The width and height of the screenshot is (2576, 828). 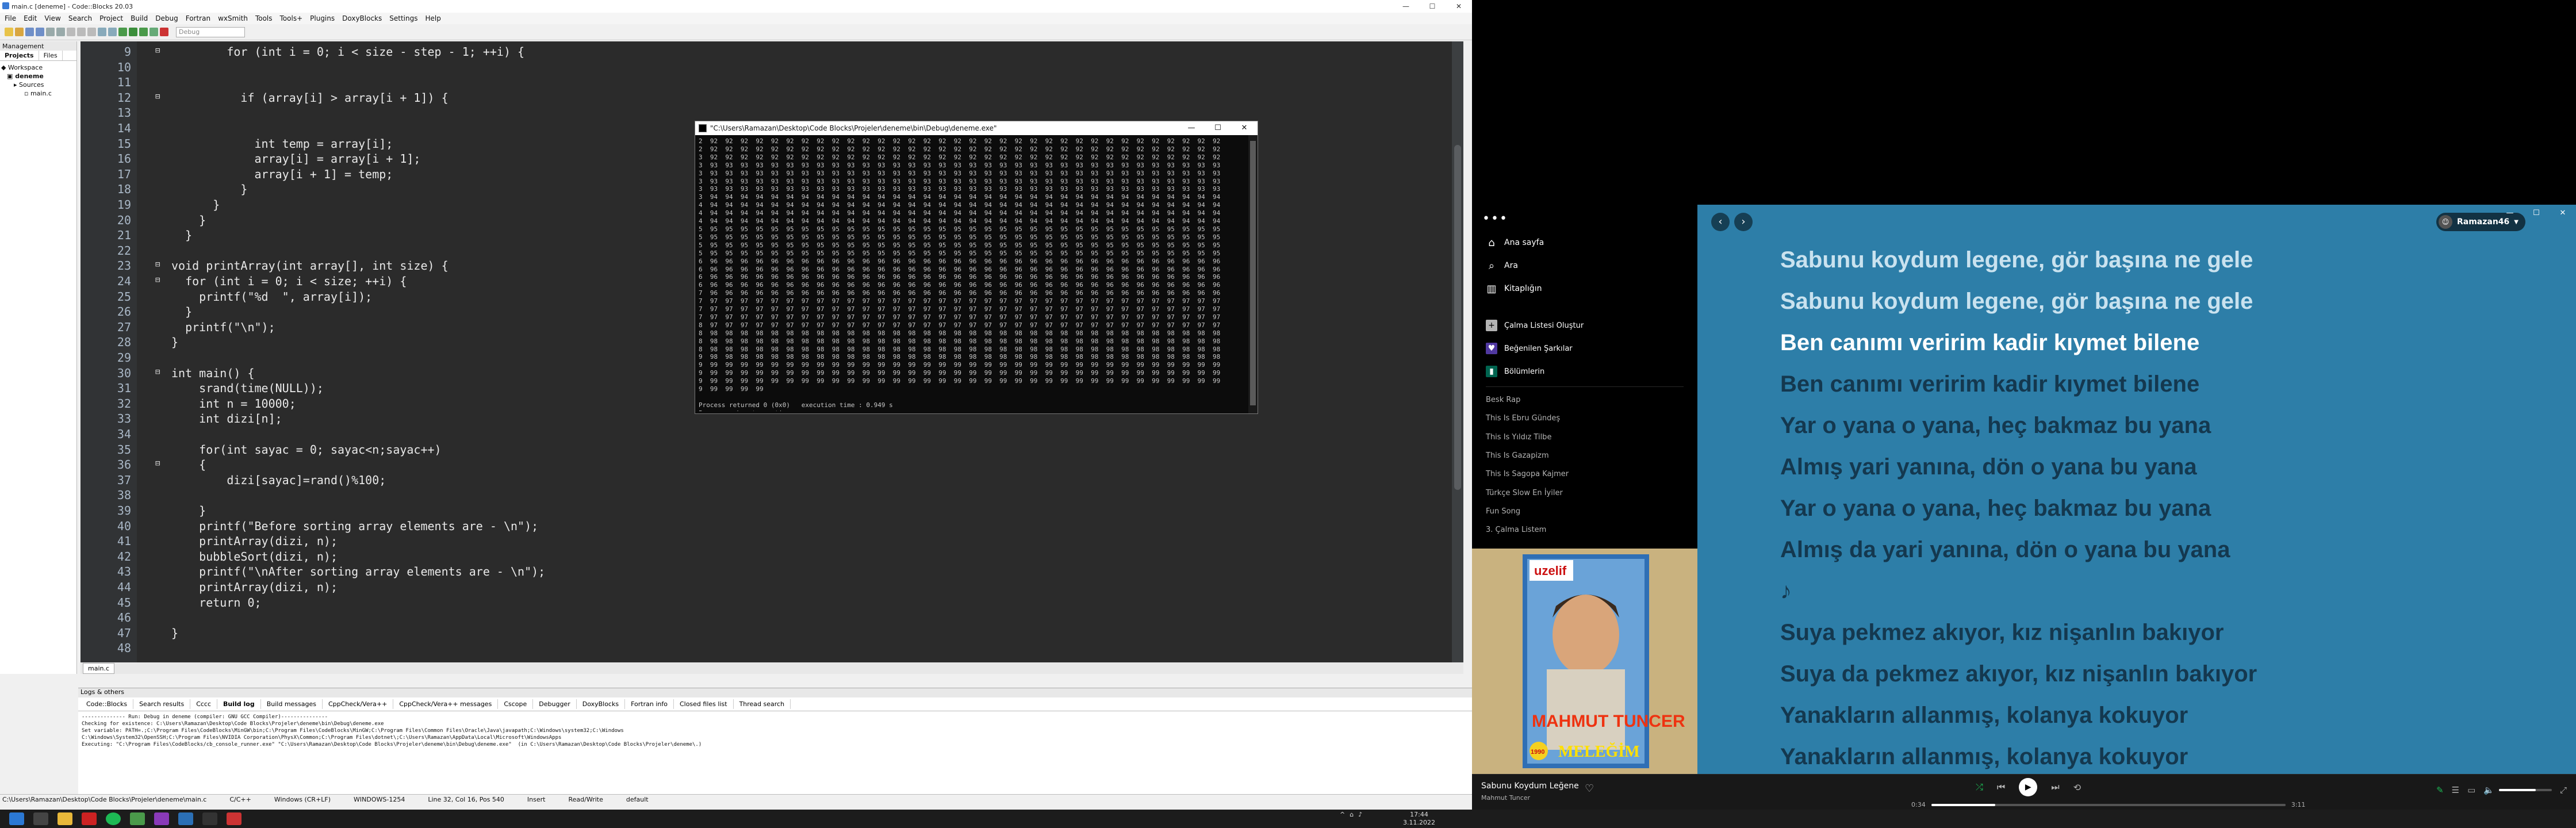 I want to click on spotify-close-button: ✕, so click(x=2563, y=213).